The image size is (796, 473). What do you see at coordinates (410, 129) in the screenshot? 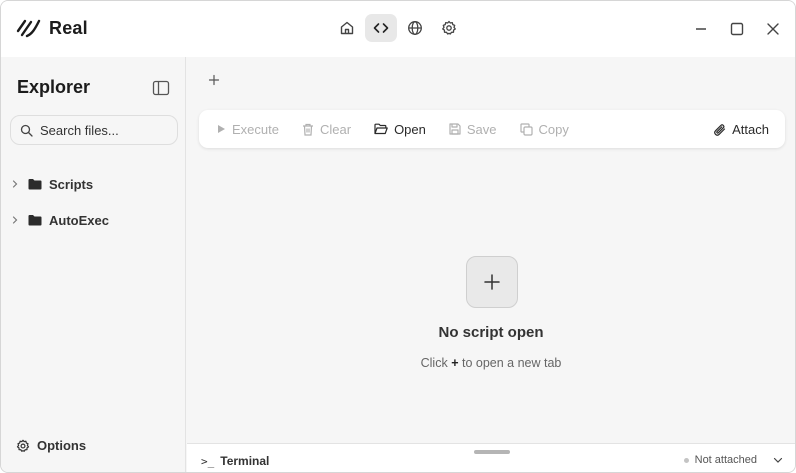
I see `open-label: Open` at bounding box center [410, 129].